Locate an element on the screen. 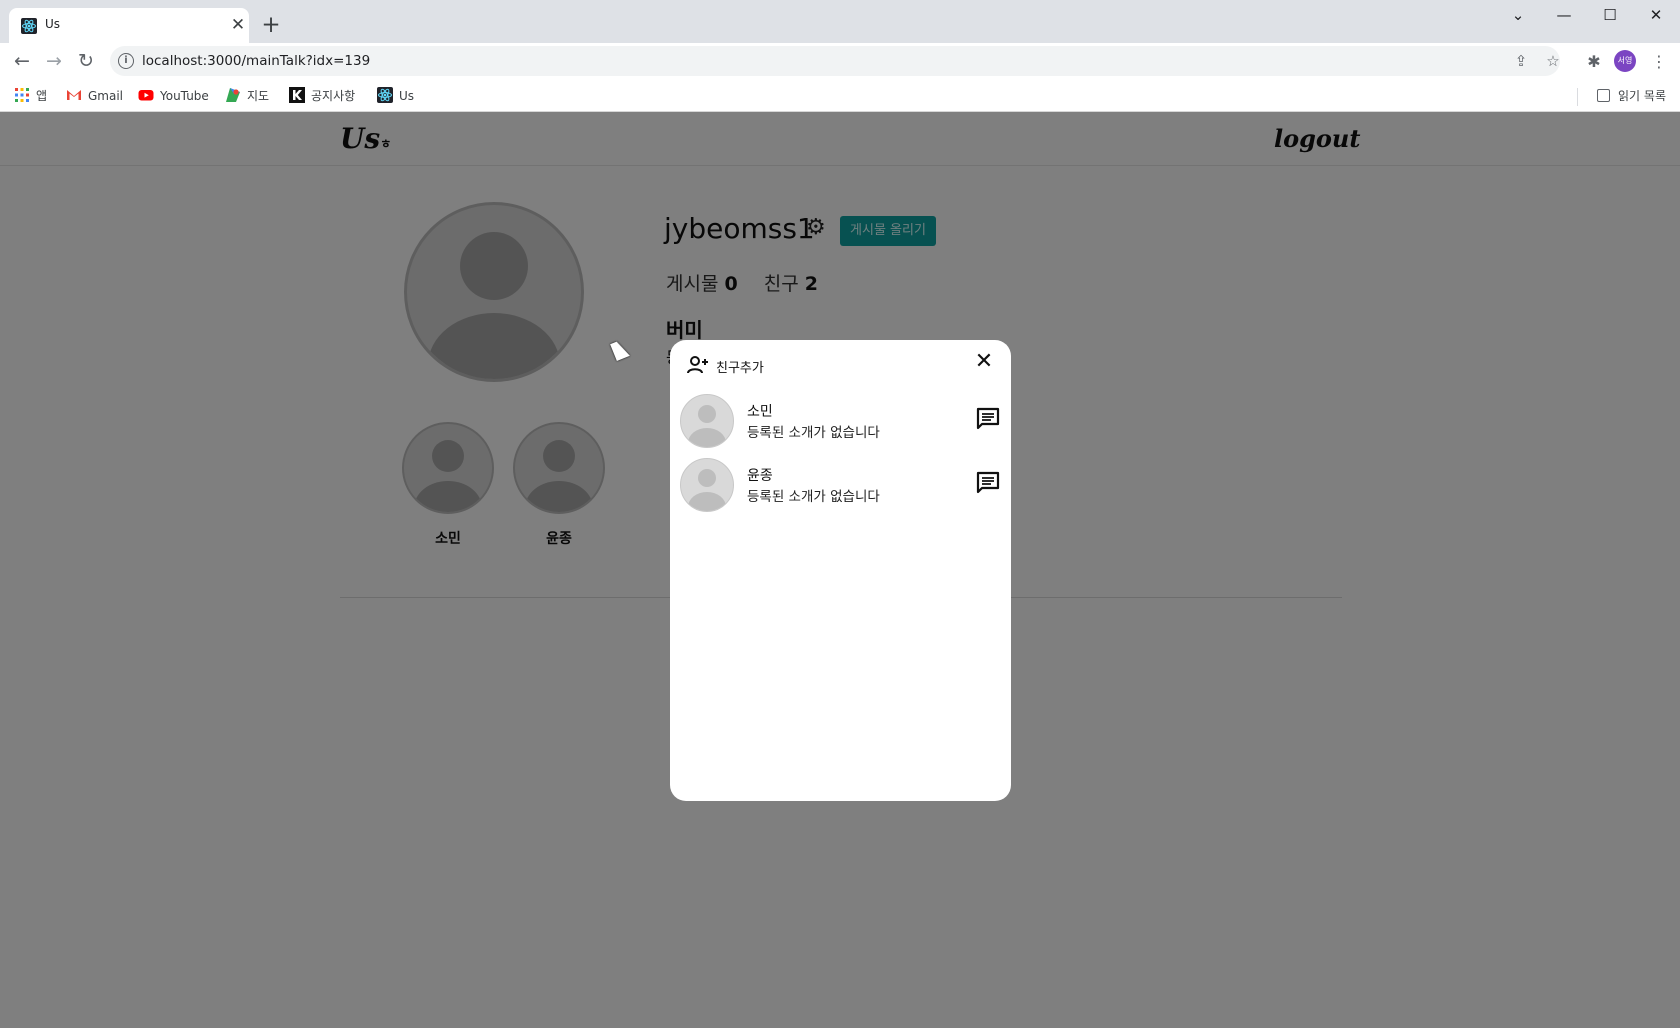 The height and width of the screenshot is (1028, 1680). bookmark-divider is located at coordinates (1577, 97).